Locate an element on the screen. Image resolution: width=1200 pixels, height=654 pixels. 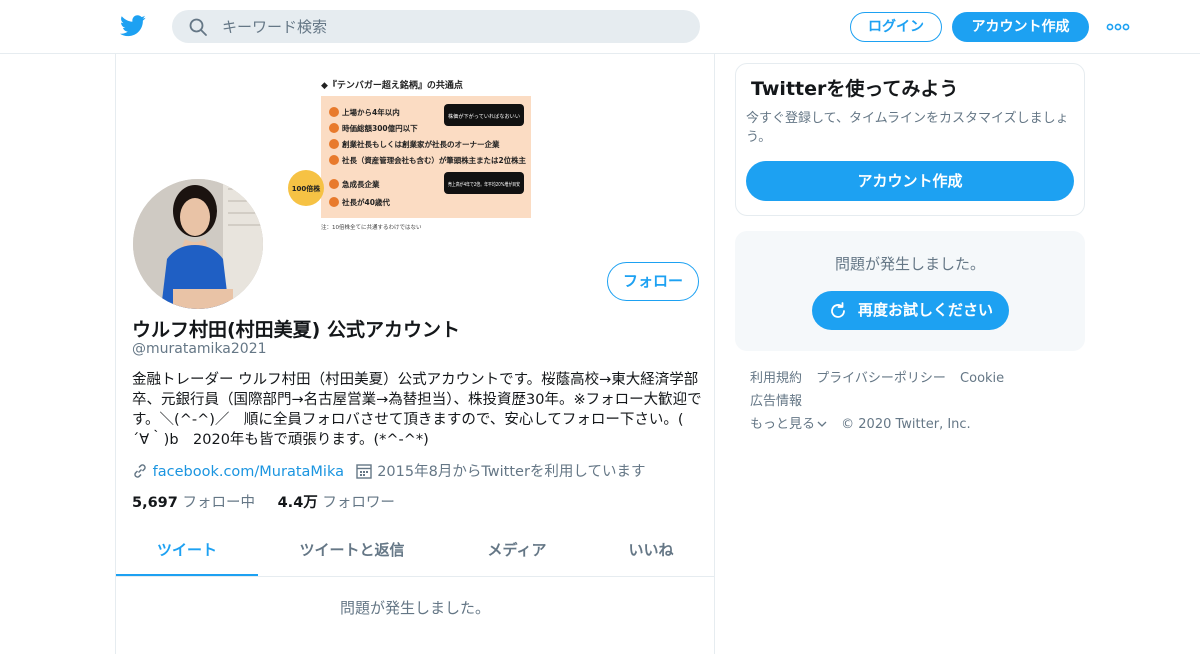
promo-text: 今すぐ登録して、タイムラインをカスタマイズしましょう。 is located at coordinates (907, 128).